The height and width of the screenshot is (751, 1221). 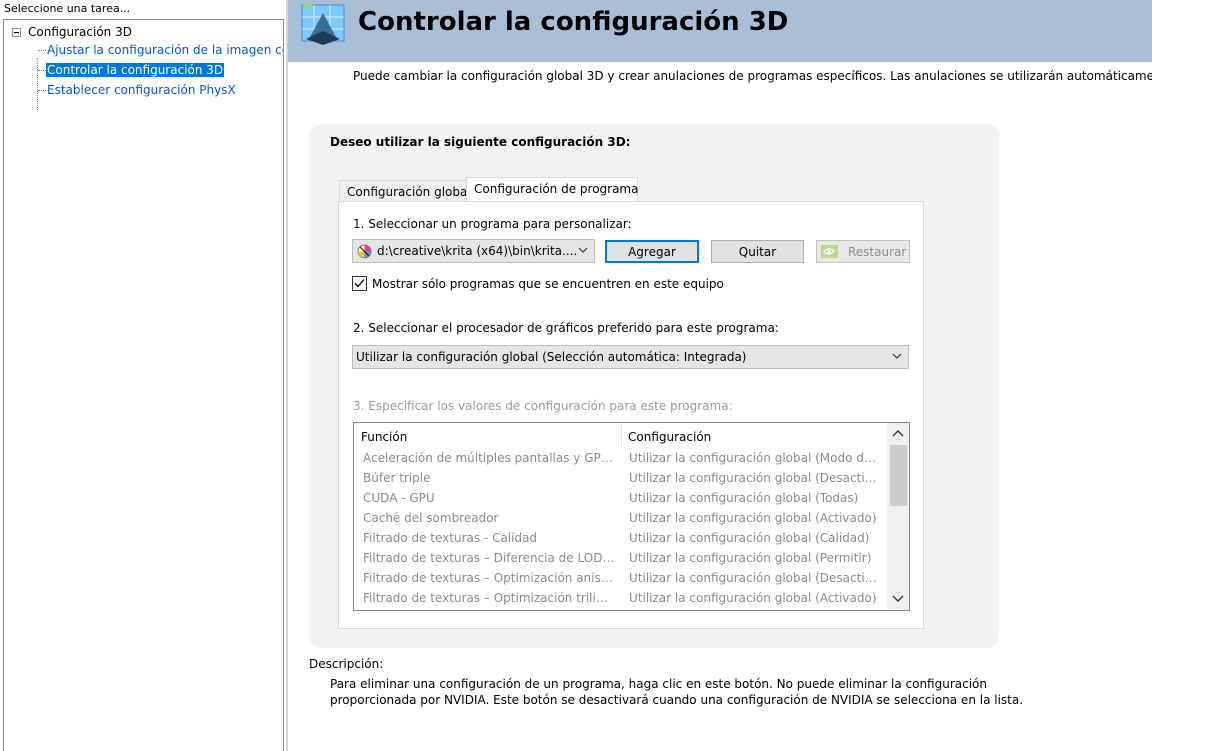 What do you see at coordinates (450, 538) in the screenshot?
I see `setting-function: Filtrado de texturas - Calidad` at bounding box center [450, 538].